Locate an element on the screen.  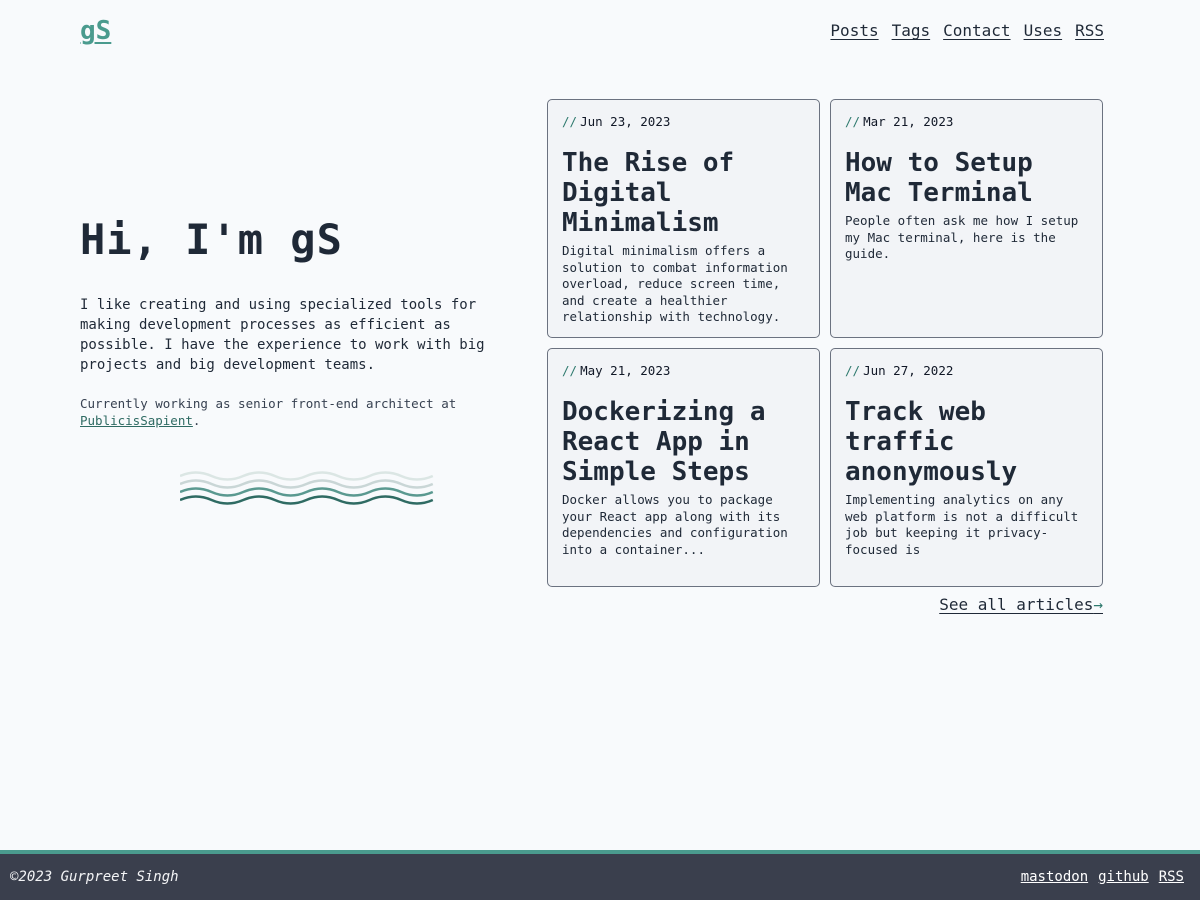
arrow-right-icon: → is located at coordinates (1098, 604).